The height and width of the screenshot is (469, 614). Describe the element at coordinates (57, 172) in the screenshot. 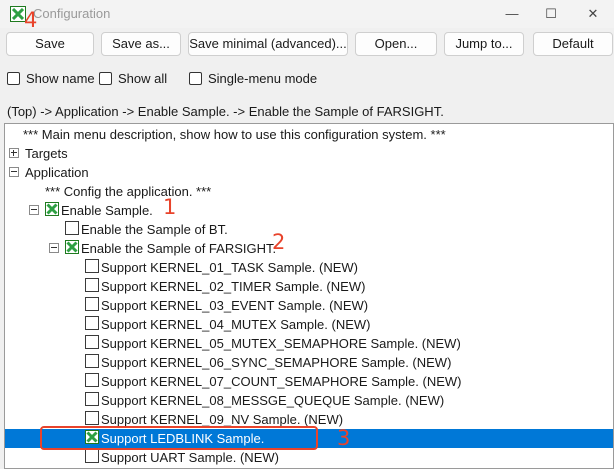

I see `application-label: Application` at that location.